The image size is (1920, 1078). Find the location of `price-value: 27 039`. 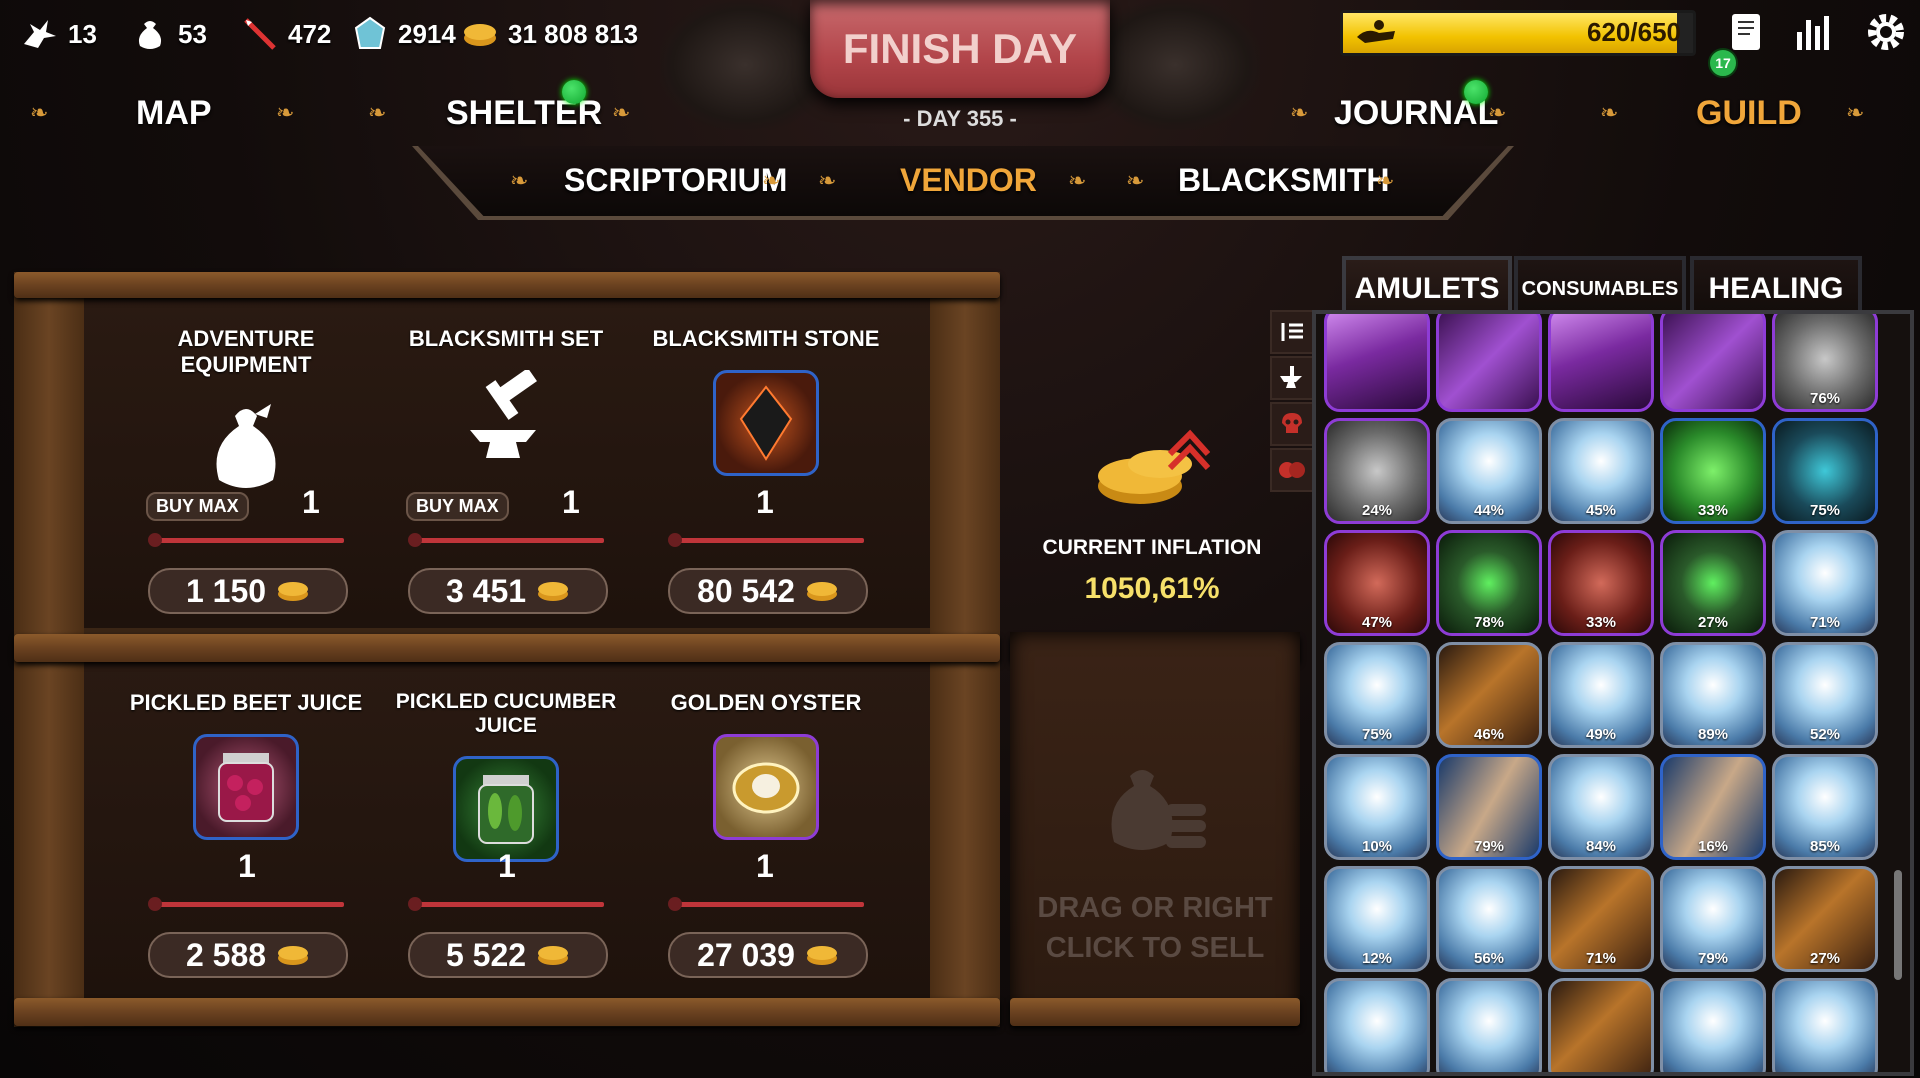

price-value: 27 039 is located at coordinates (746, 954).